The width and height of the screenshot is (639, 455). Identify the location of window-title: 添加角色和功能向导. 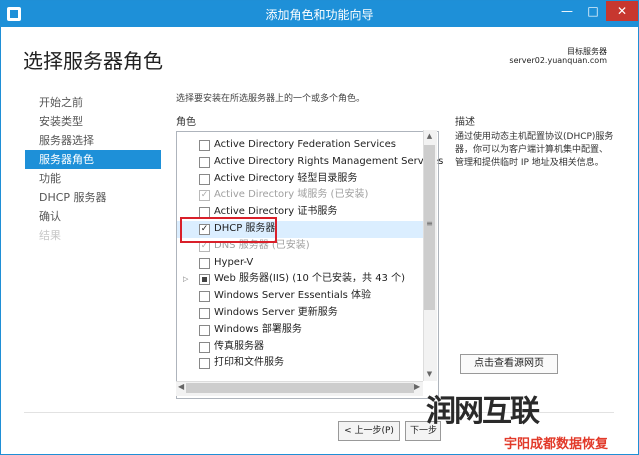
(319, 15).